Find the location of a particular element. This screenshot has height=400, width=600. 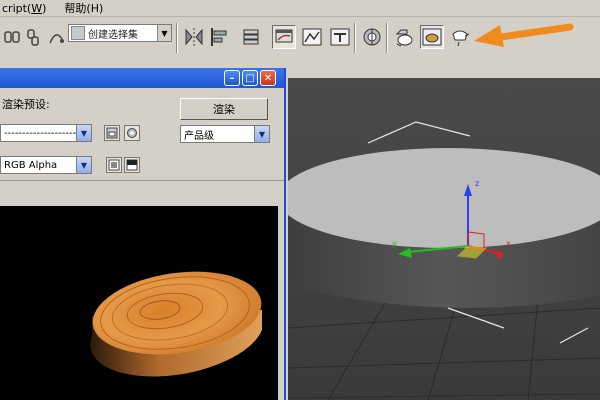

render-setup-small-icon is located at coordinates (132, 133).